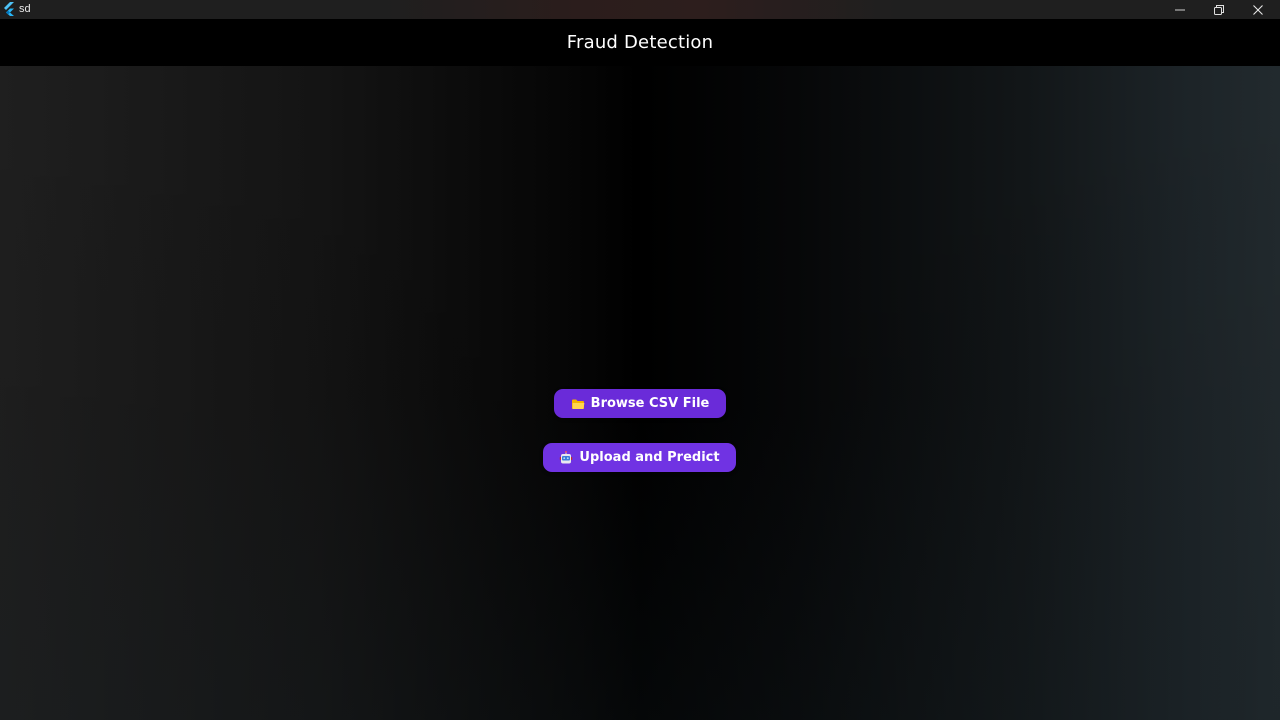  I want to click on app-bar: Fraud Detection, so click(640, 42).